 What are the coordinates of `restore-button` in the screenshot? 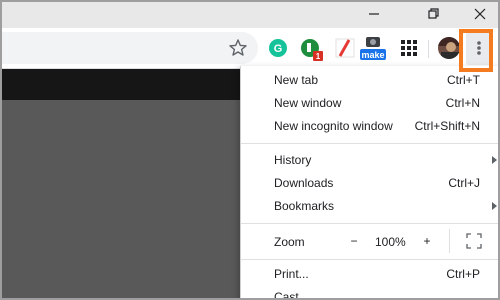 It's located at (434, 14).